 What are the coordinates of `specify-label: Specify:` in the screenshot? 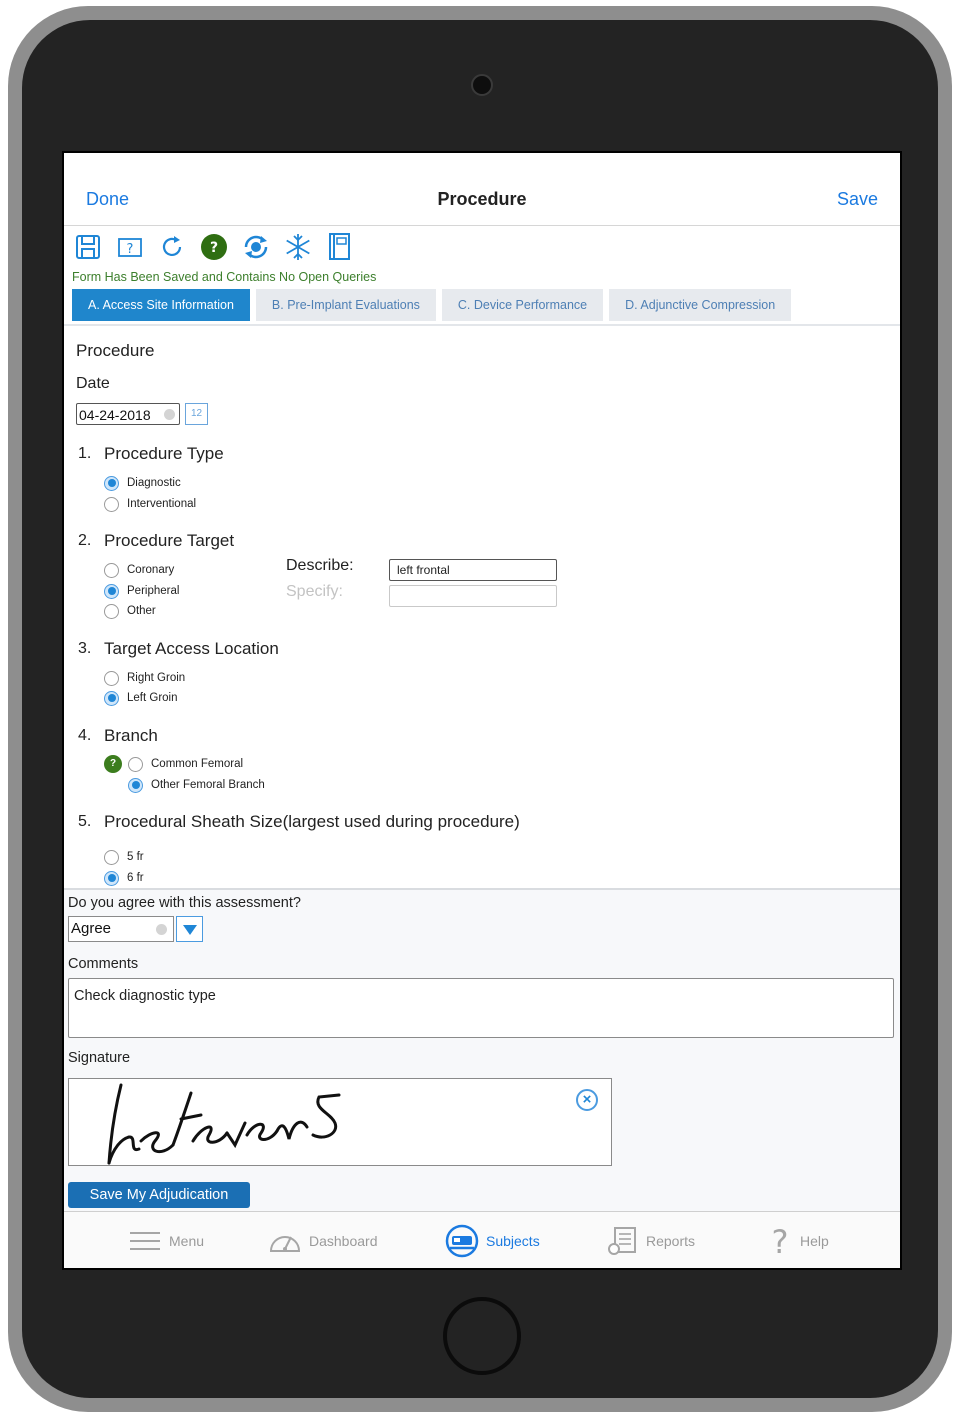 It's located at (314, 591).